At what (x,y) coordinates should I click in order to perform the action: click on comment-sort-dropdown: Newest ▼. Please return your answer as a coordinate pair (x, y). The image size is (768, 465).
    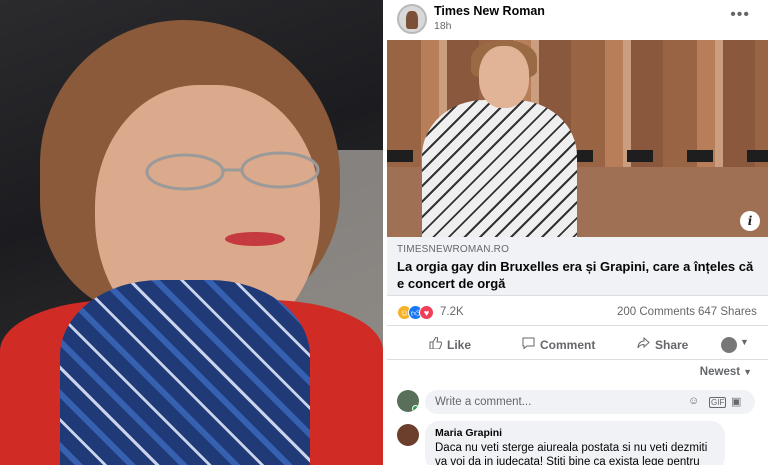
    Looking at the image, I should click on (726, 372).